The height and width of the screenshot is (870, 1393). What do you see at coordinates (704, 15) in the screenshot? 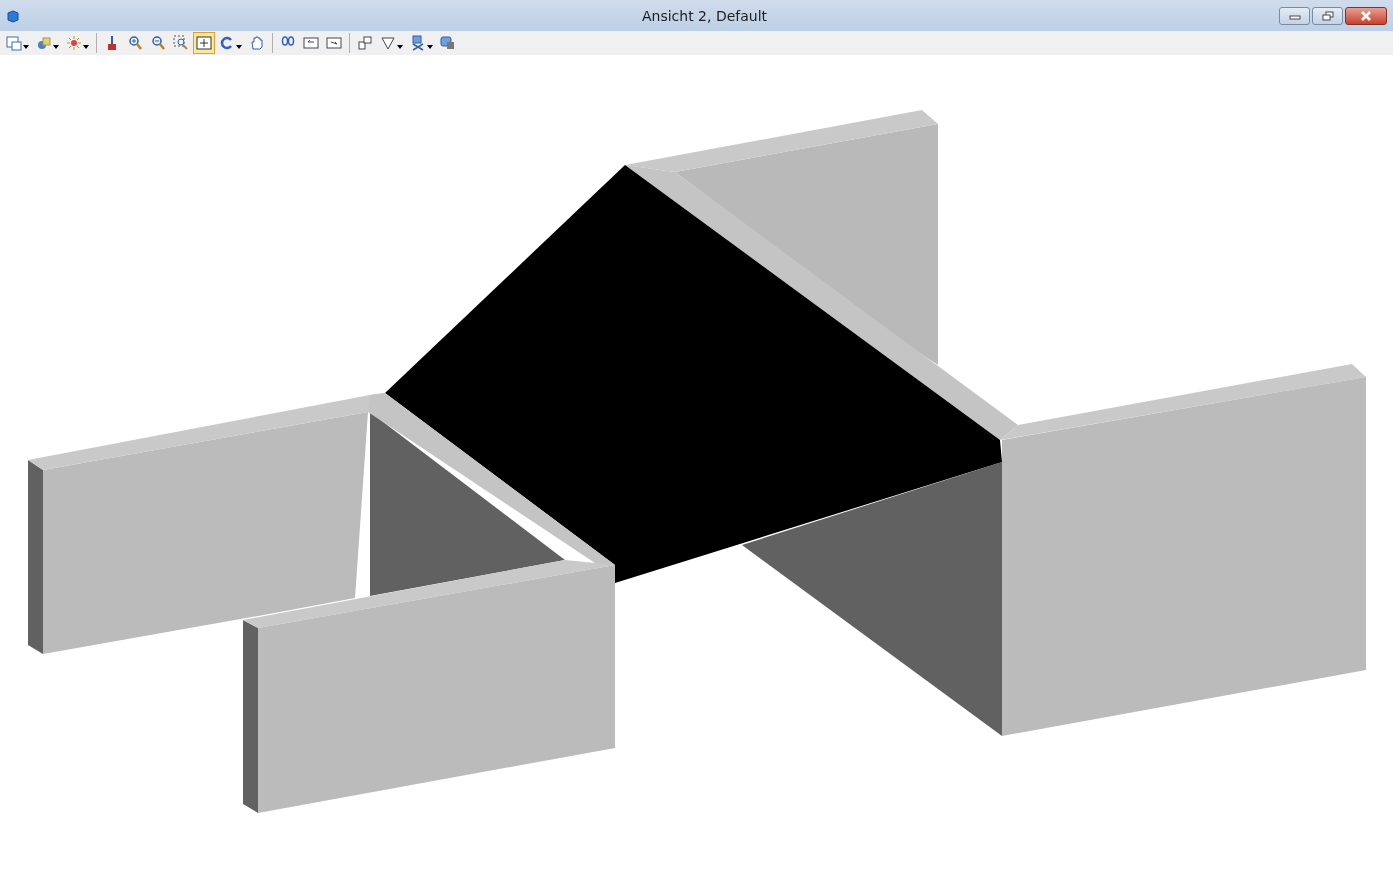
I see `window-title: Ansicht 2, Default` at bounding box center [704, 15].